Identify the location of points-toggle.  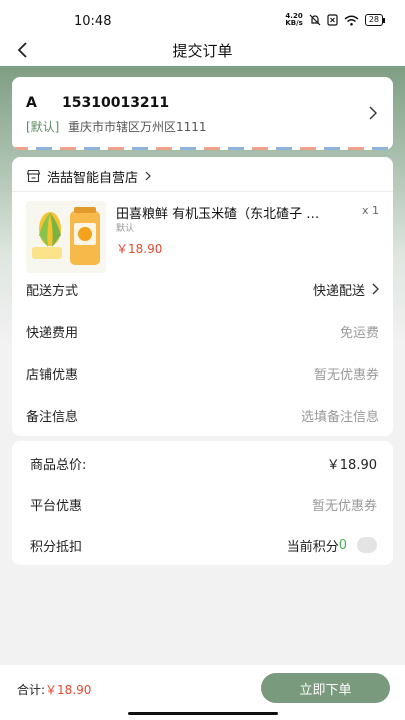
(367, 545).